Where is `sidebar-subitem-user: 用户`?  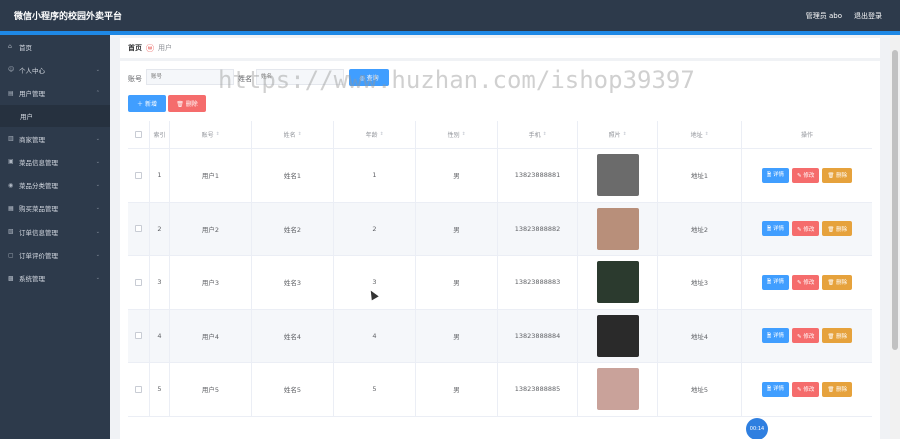
sidebar-subitem-user: 用户 is located at coordinates (55, 115).